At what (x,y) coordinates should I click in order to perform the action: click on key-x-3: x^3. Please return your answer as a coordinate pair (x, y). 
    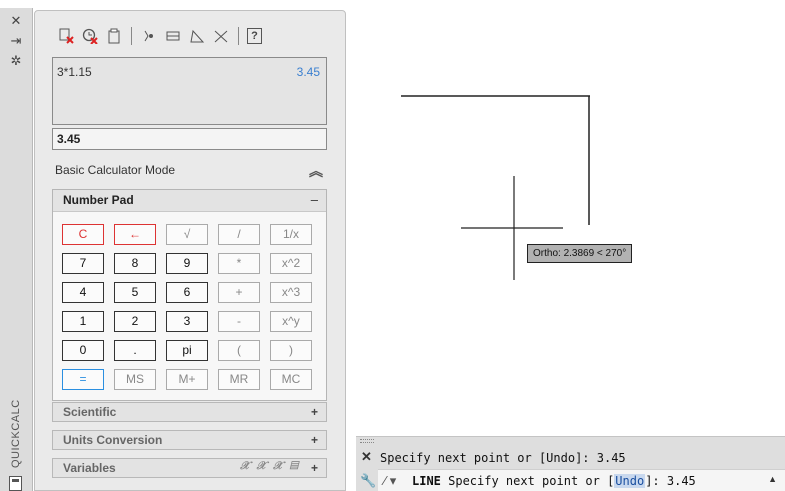
    Looking at the image, I should click on (291, 292).